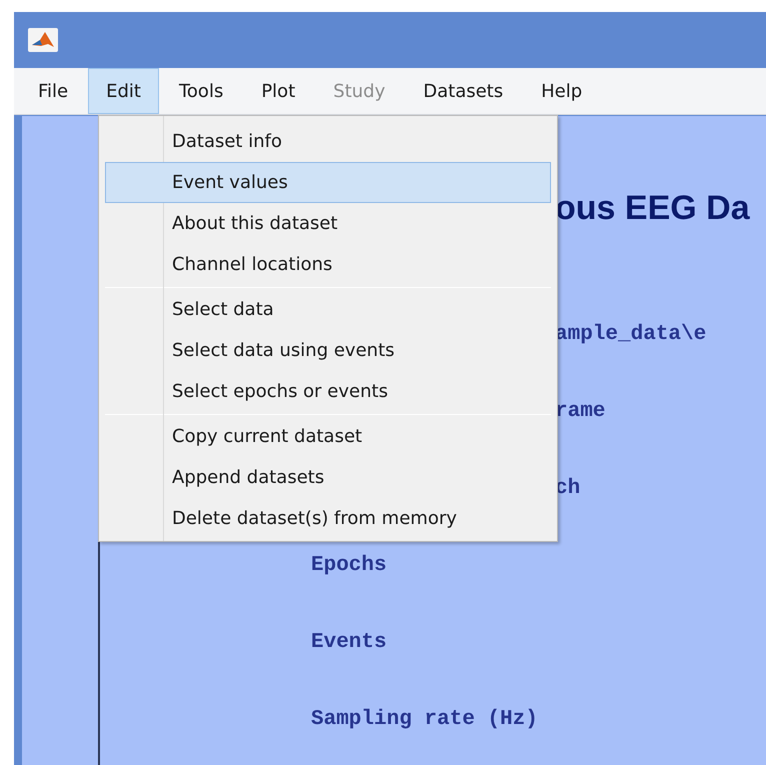 The width and height of the screenshot is (766, 765). I want to click on menu-item: Append datasets, so click(328, 477).